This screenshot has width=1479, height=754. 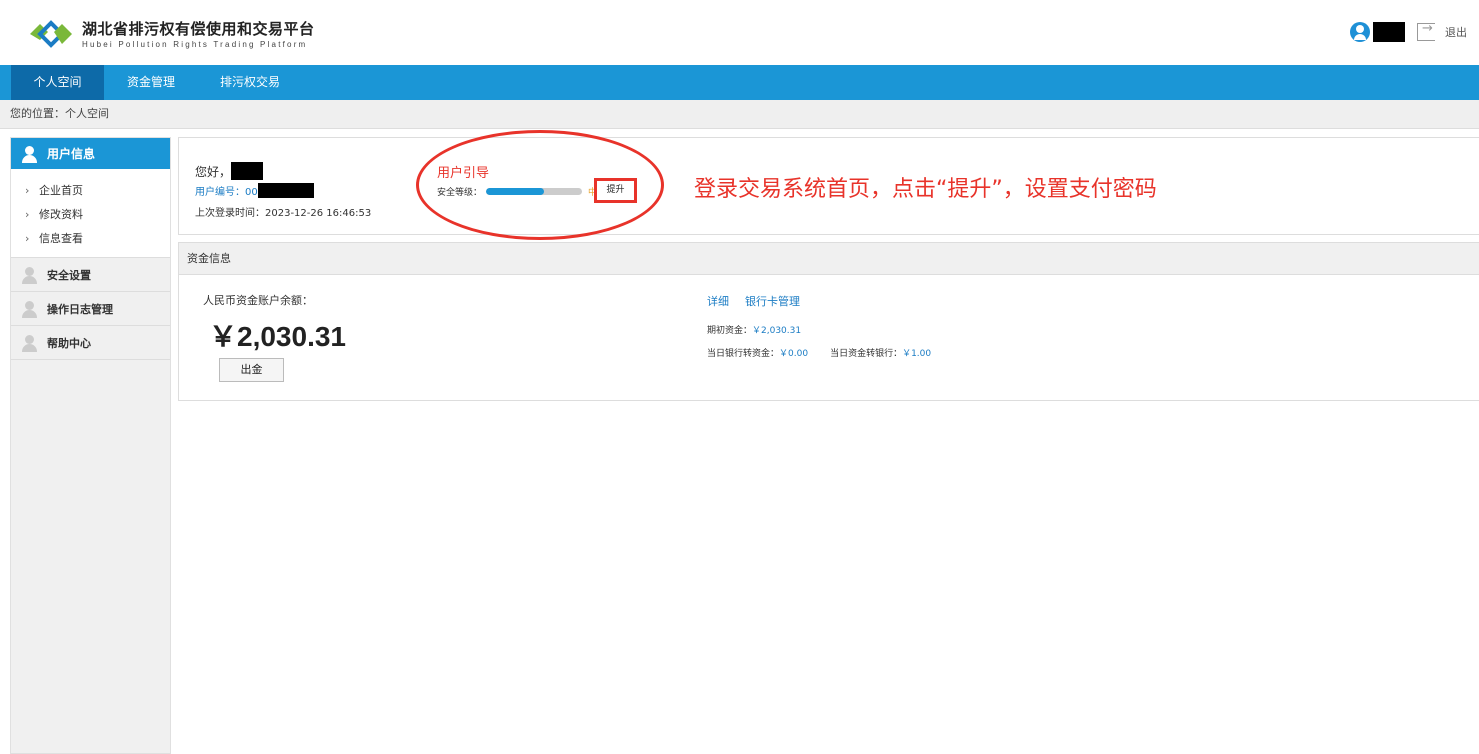 What do you see at coordinates (251, 370) in the screenshot?
I see `withdraw-button: 出金` at bounding box center [251, 370].